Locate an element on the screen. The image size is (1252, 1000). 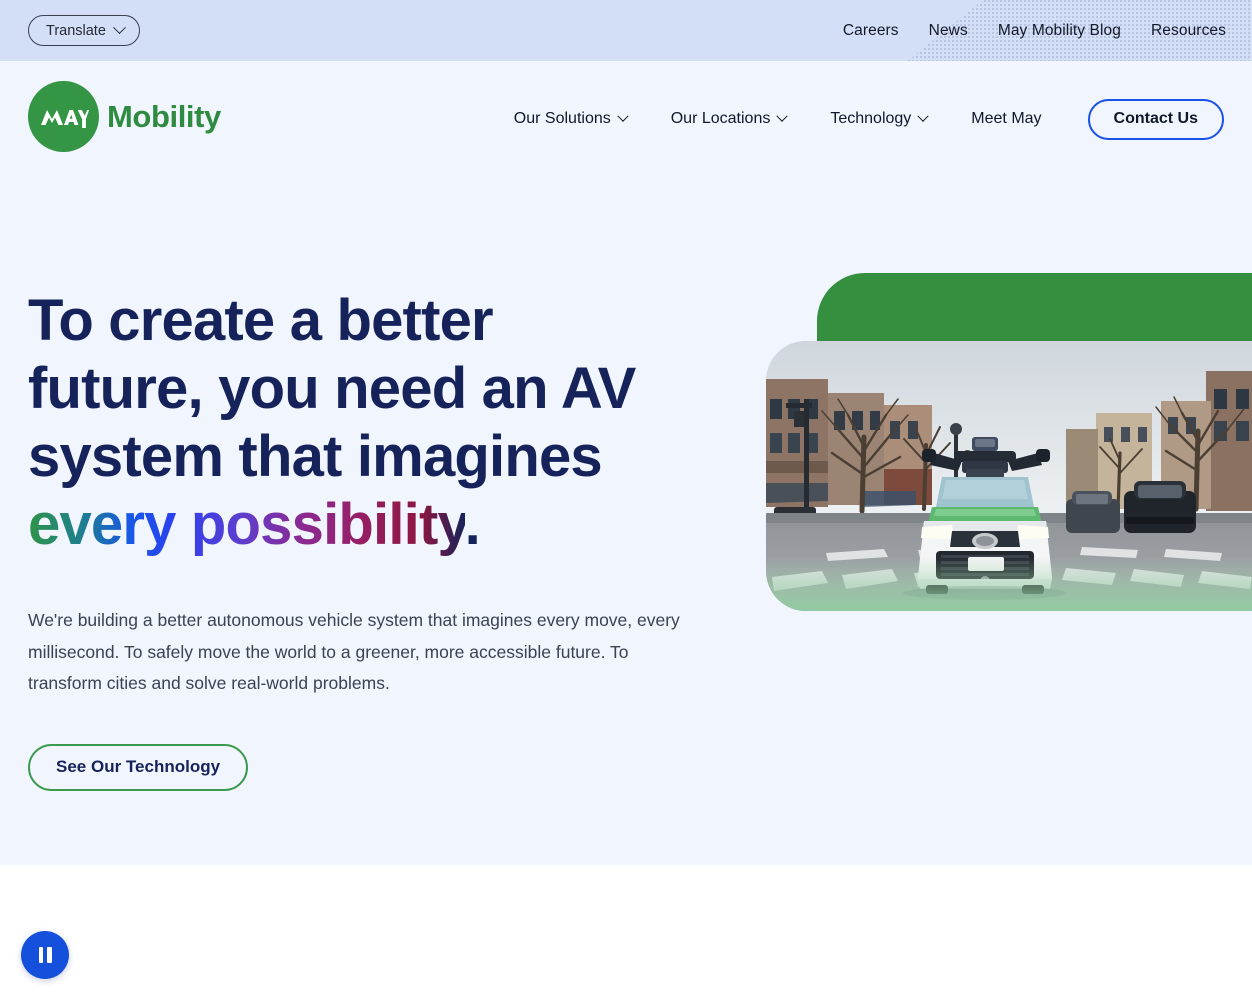
nav-item-label: Our Locations is located at coordinates (720, 118).